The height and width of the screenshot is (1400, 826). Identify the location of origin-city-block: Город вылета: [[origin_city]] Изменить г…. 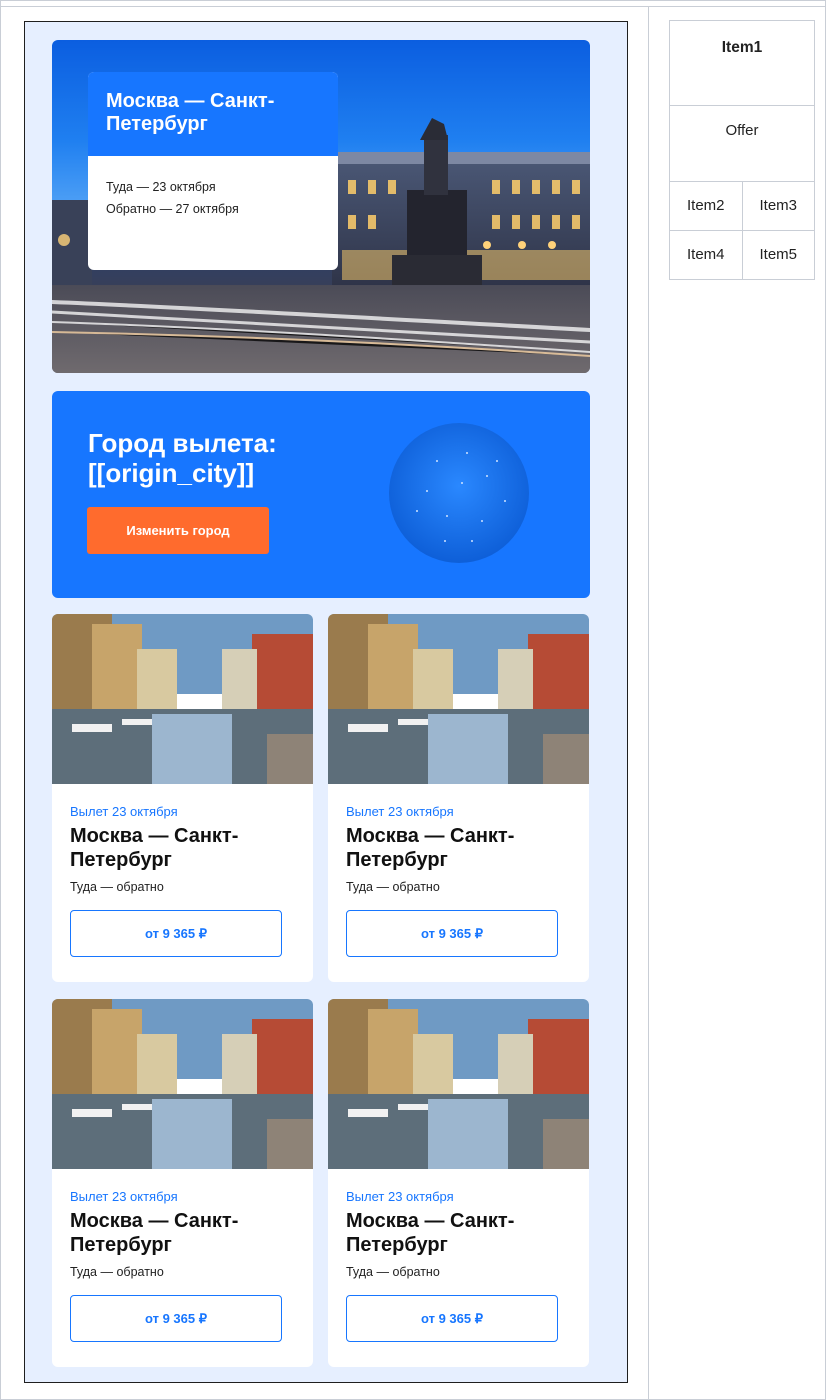
(321, 494).